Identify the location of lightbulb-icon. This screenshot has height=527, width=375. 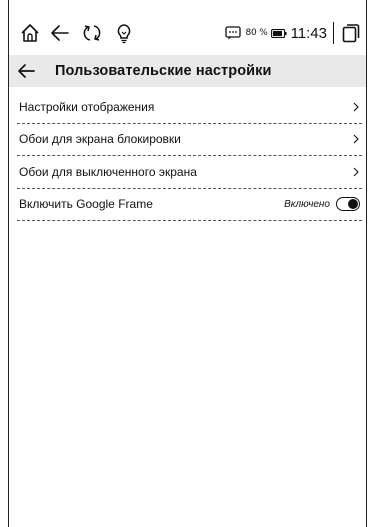
(124, 33).